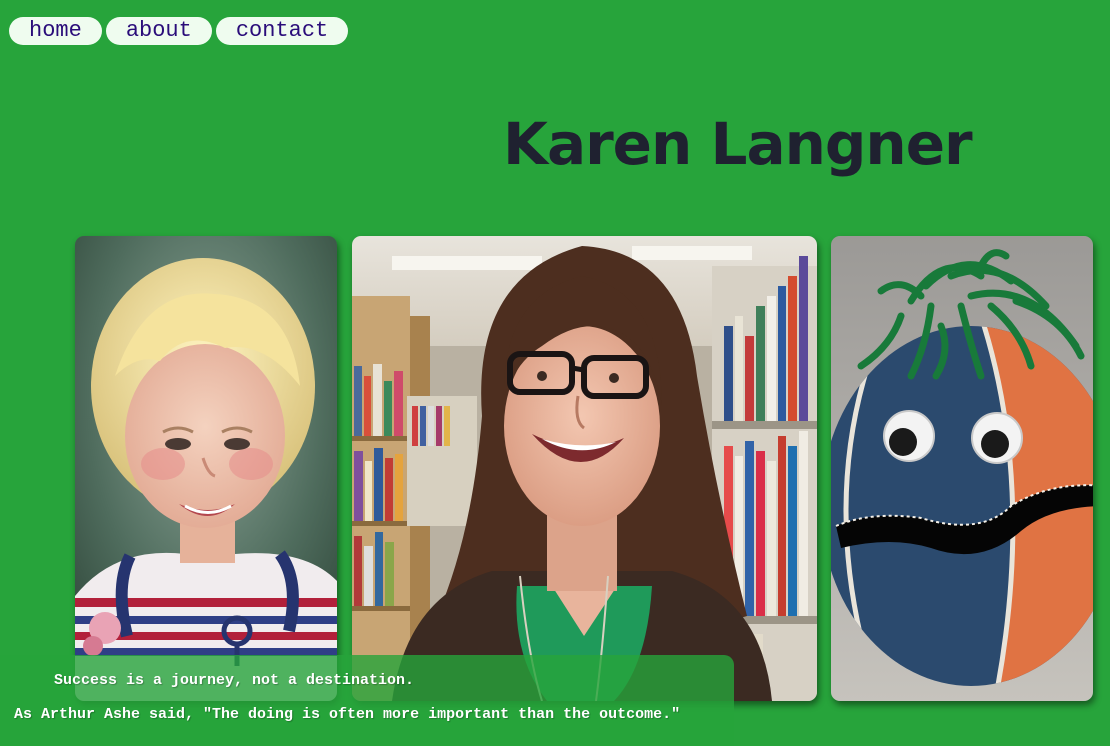 Image resolution: width=1110 pixels, height=746 pixels. What do you see at coordinates (738, 144) in the screenshot?
I see `page-title: Karen Langner` at bounding box center [738, 144].